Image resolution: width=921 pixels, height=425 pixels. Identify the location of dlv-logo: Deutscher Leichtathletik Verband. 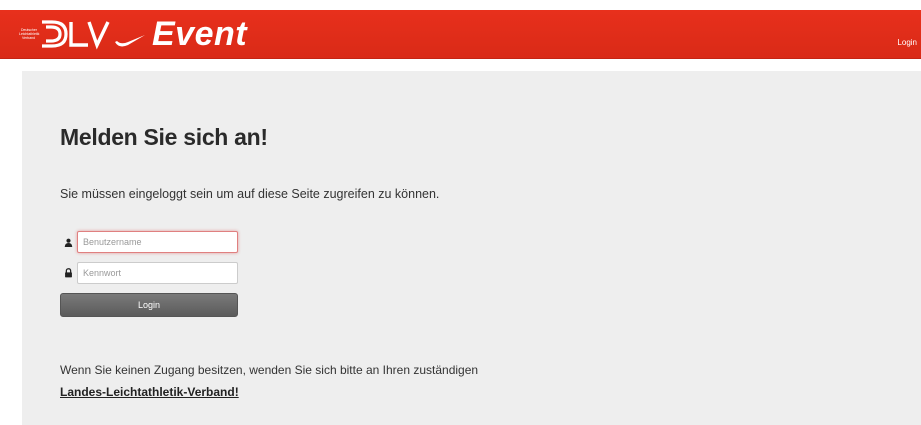
(83, 34).